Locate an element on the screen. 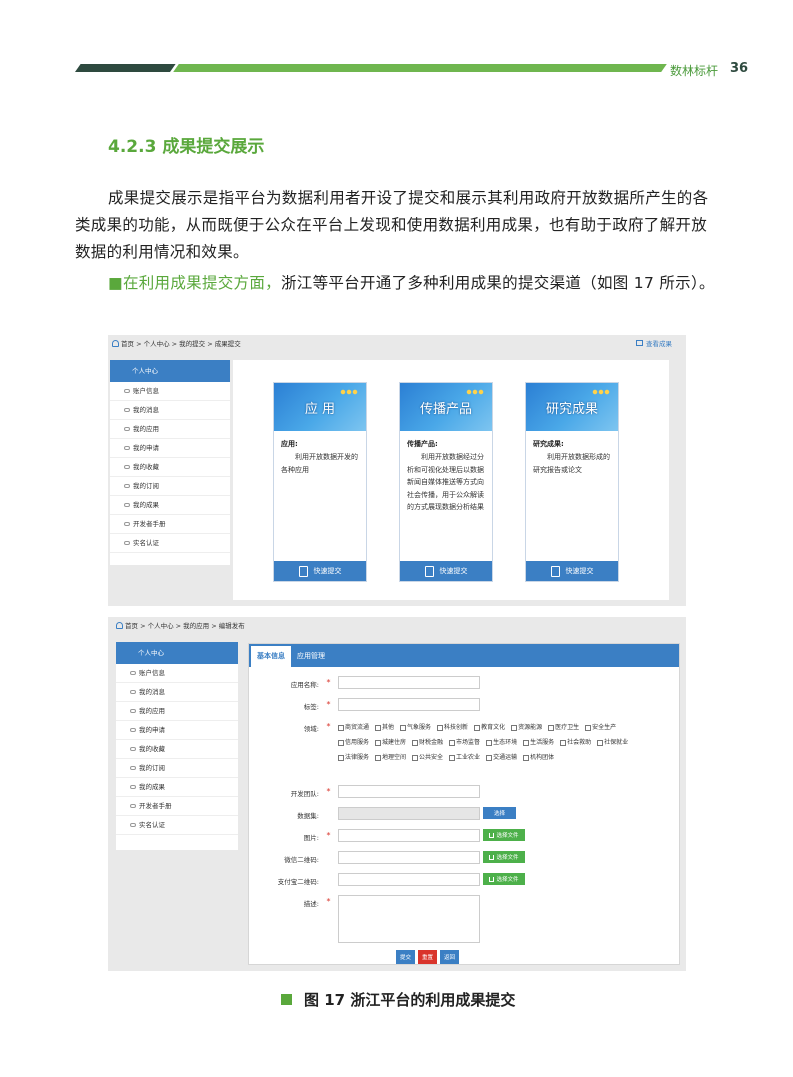 Image resolution: width=793 pixels, height=1077 pixels. image-input is located at coordinates (409, 835).